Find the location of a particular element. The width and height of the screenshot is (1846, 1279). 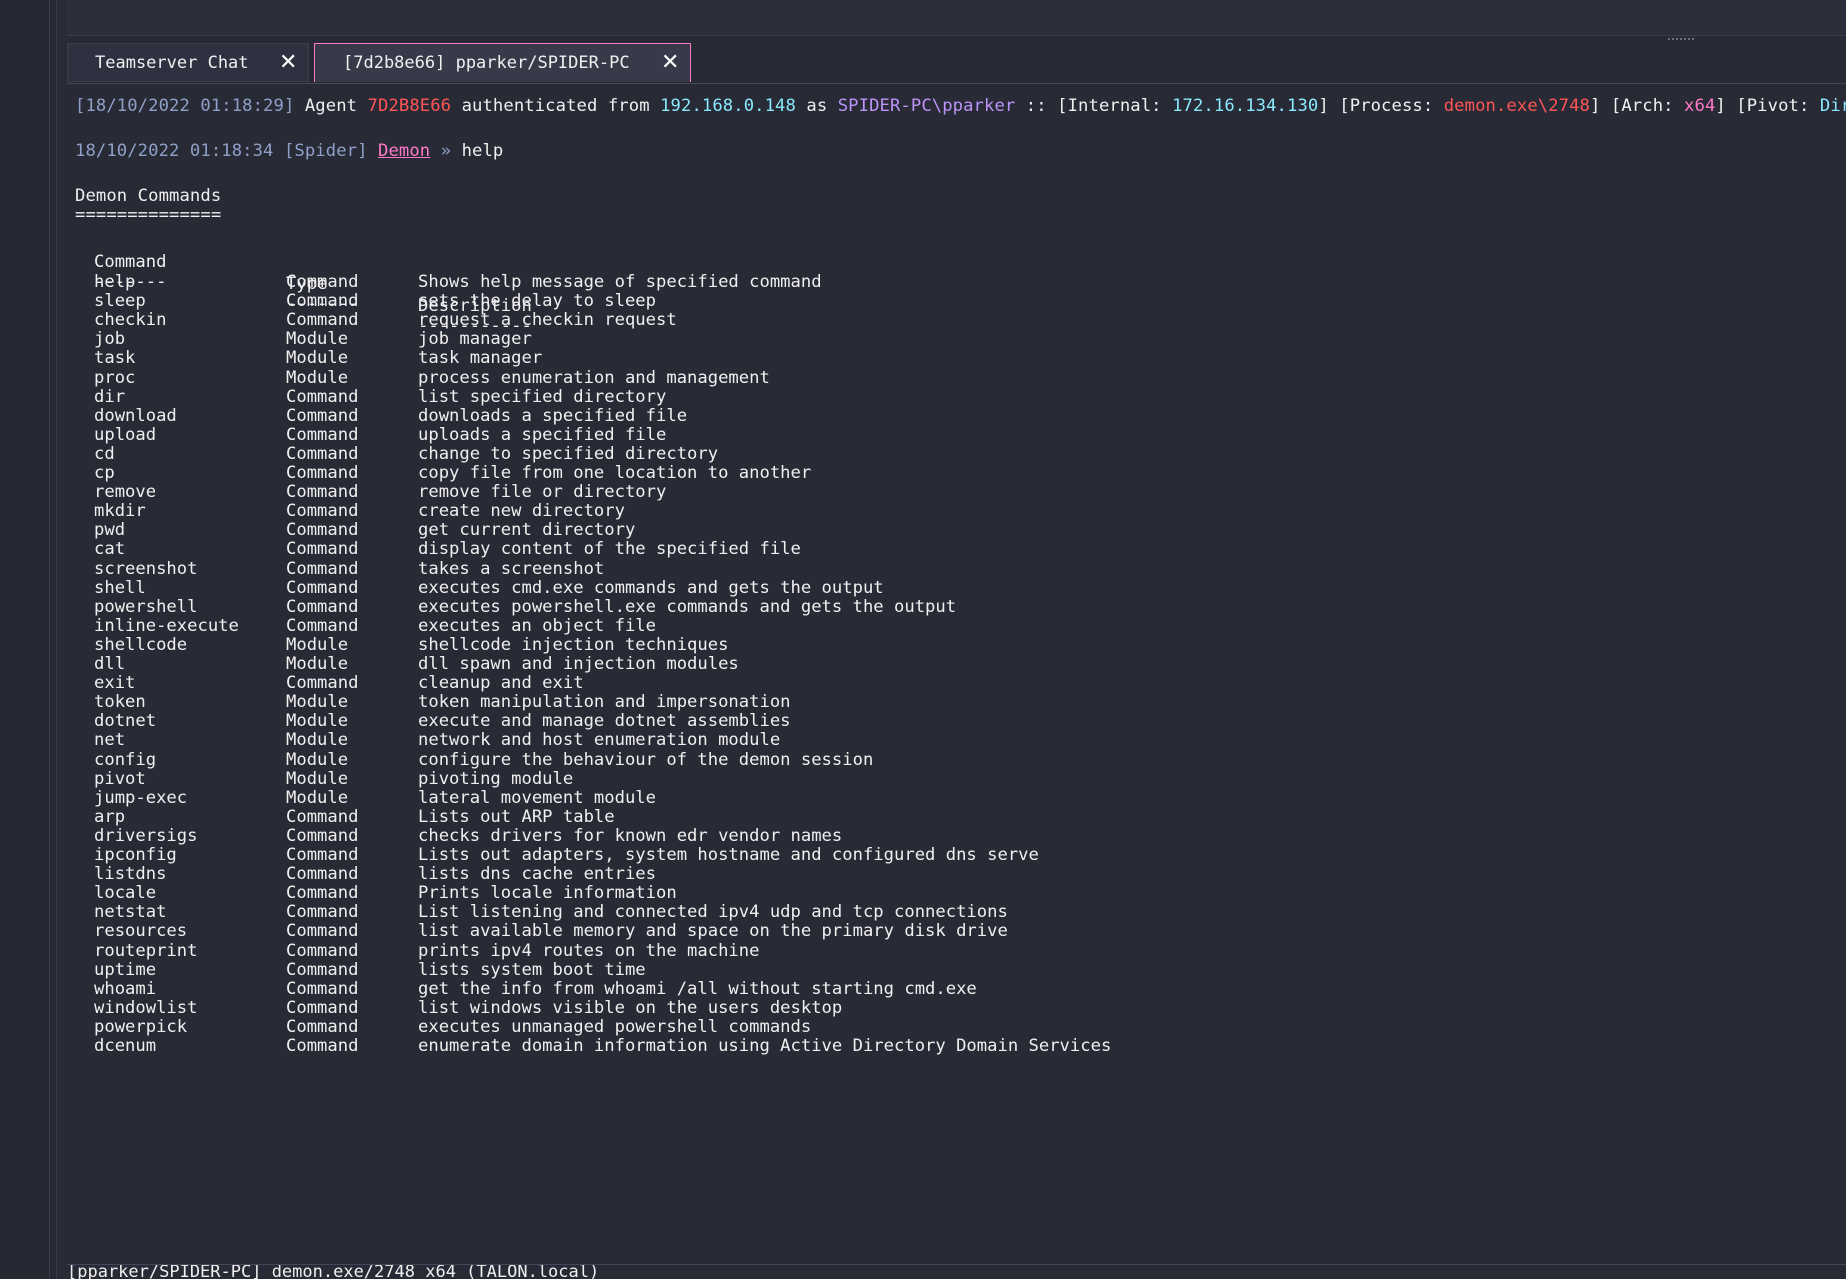

text: ] [Arch: is located at coordinates (1637, 106).